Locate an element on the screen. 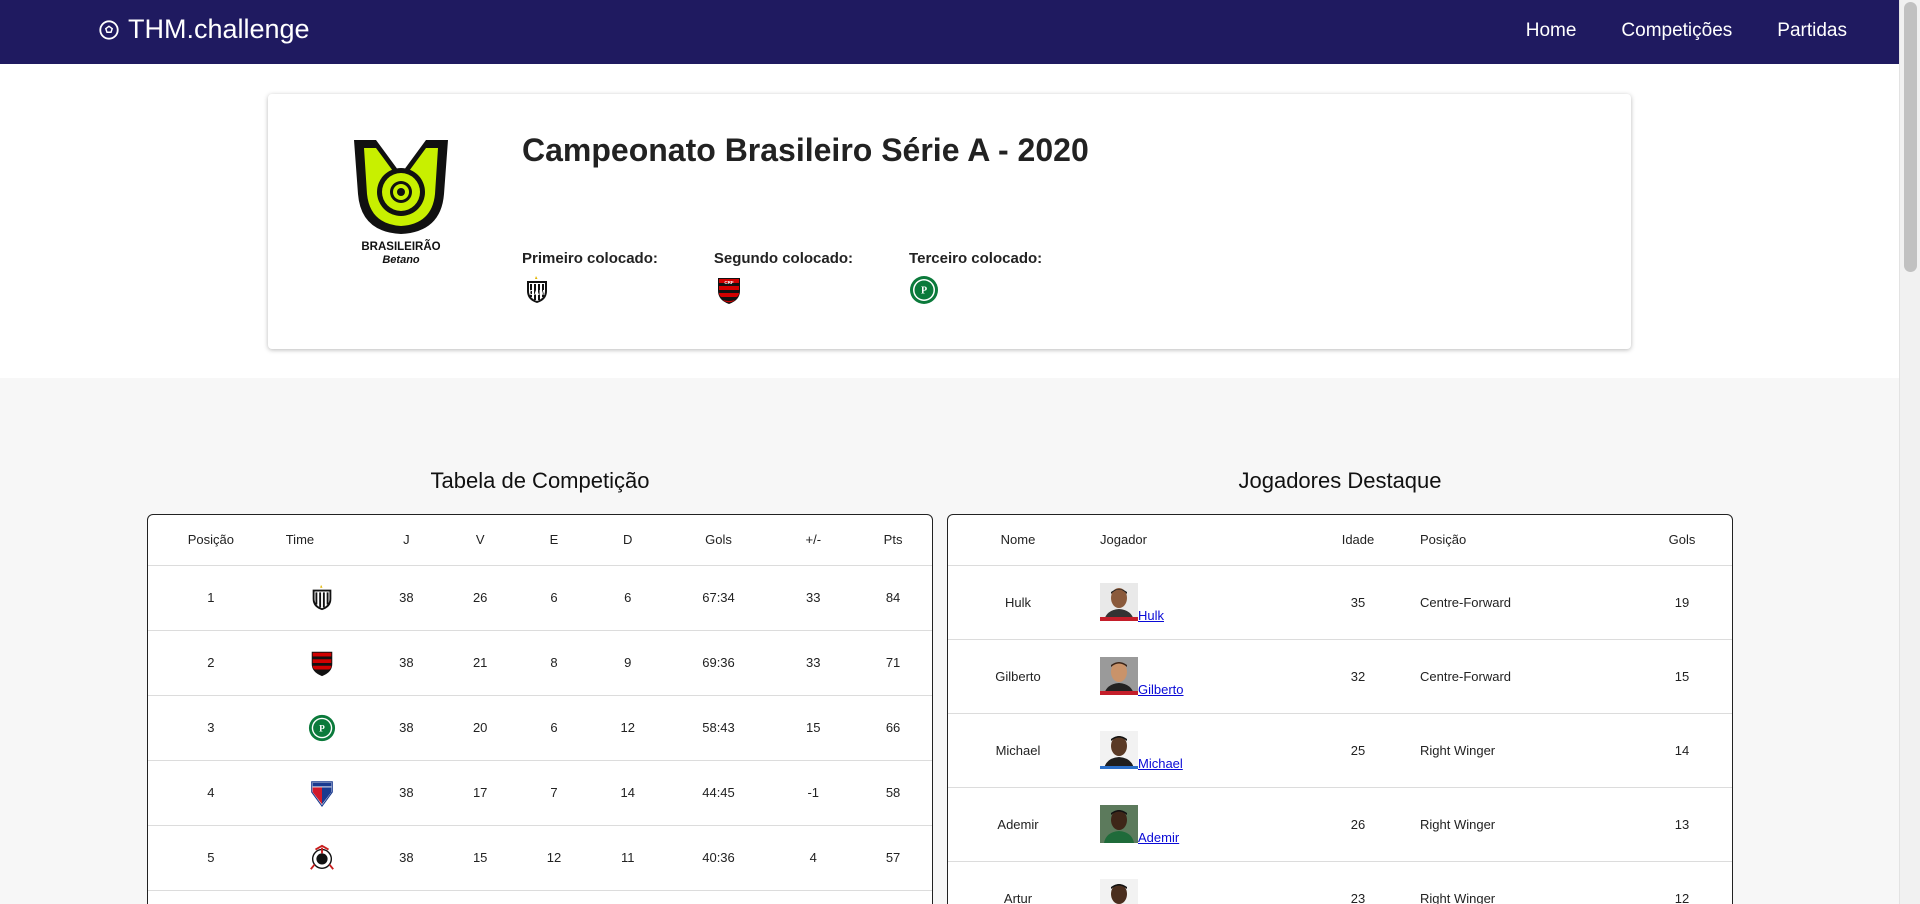 The height and width of the screenshot is (904, 1920). fortaleza-crest-icon is located at coordinates (322, 793).